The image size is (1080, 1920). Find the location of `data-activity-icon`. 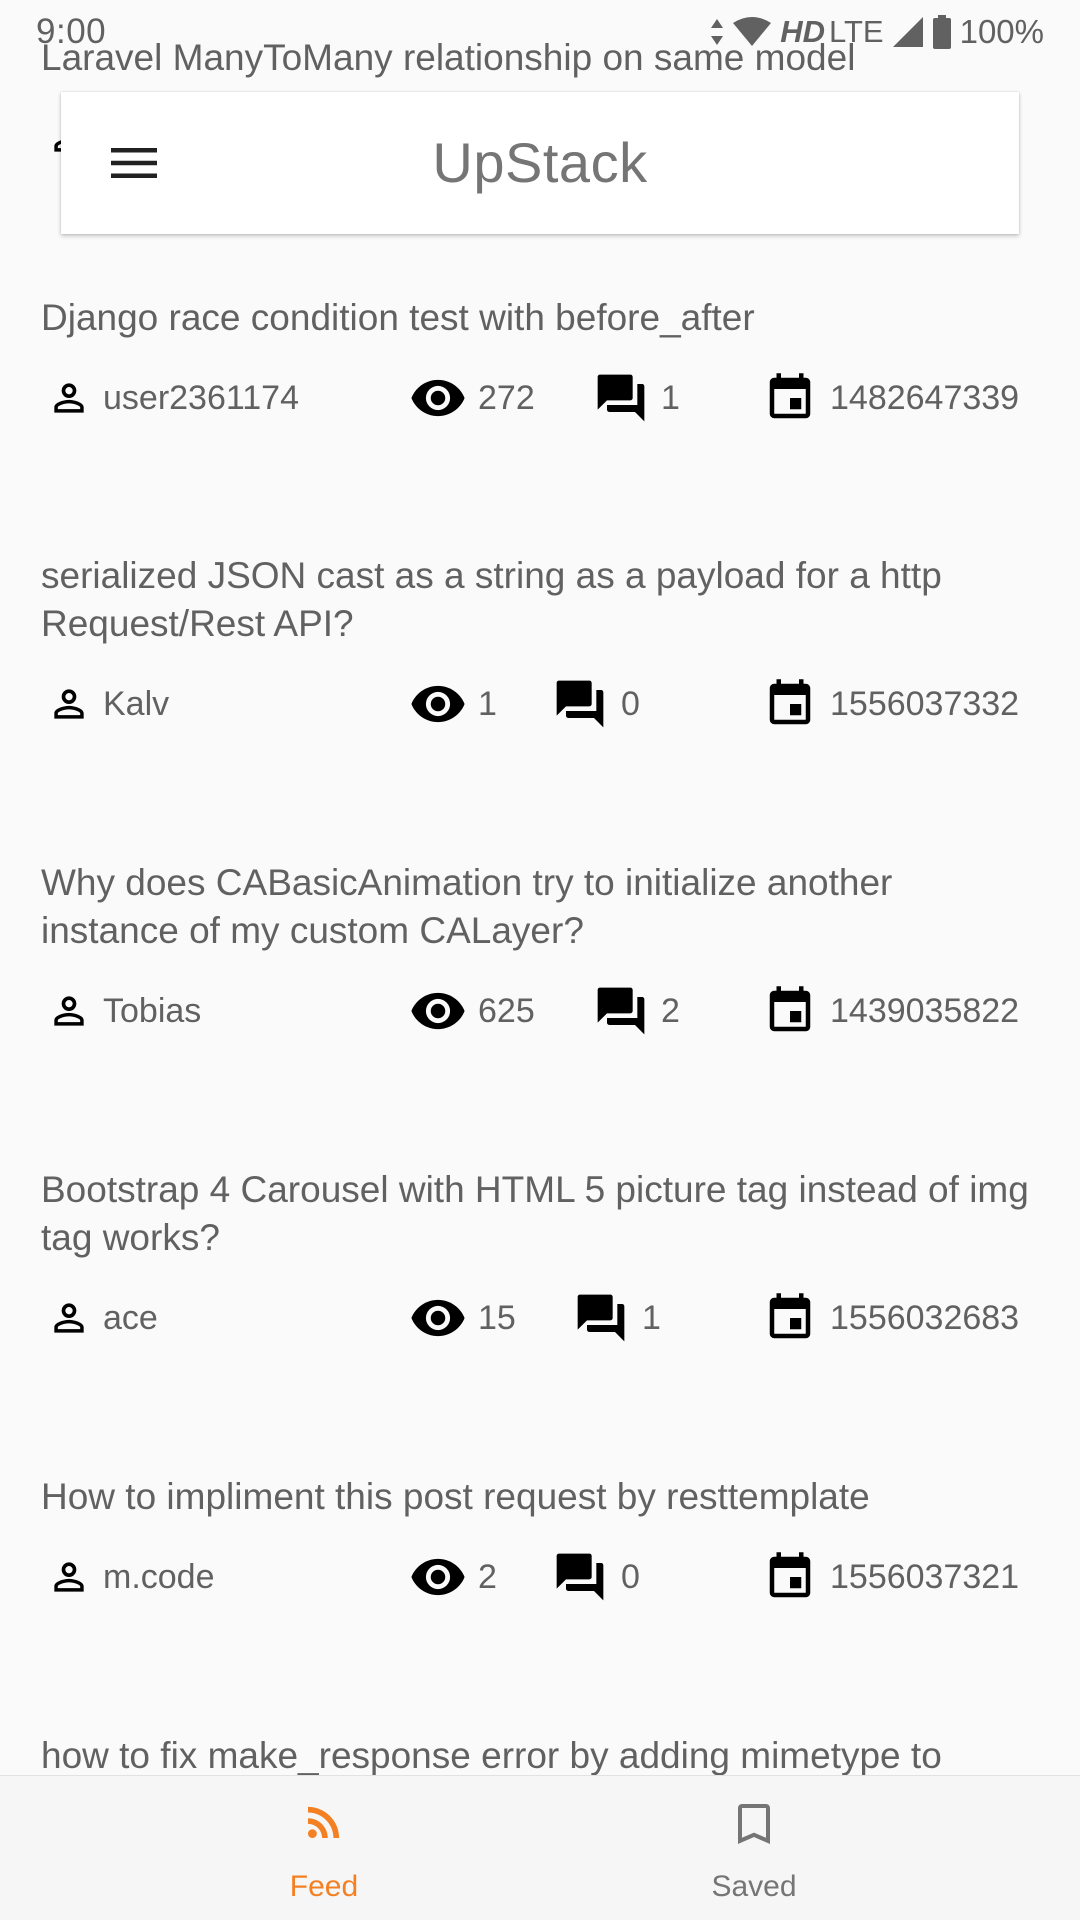

data-activity-icon is located at coordinates (717, 32).